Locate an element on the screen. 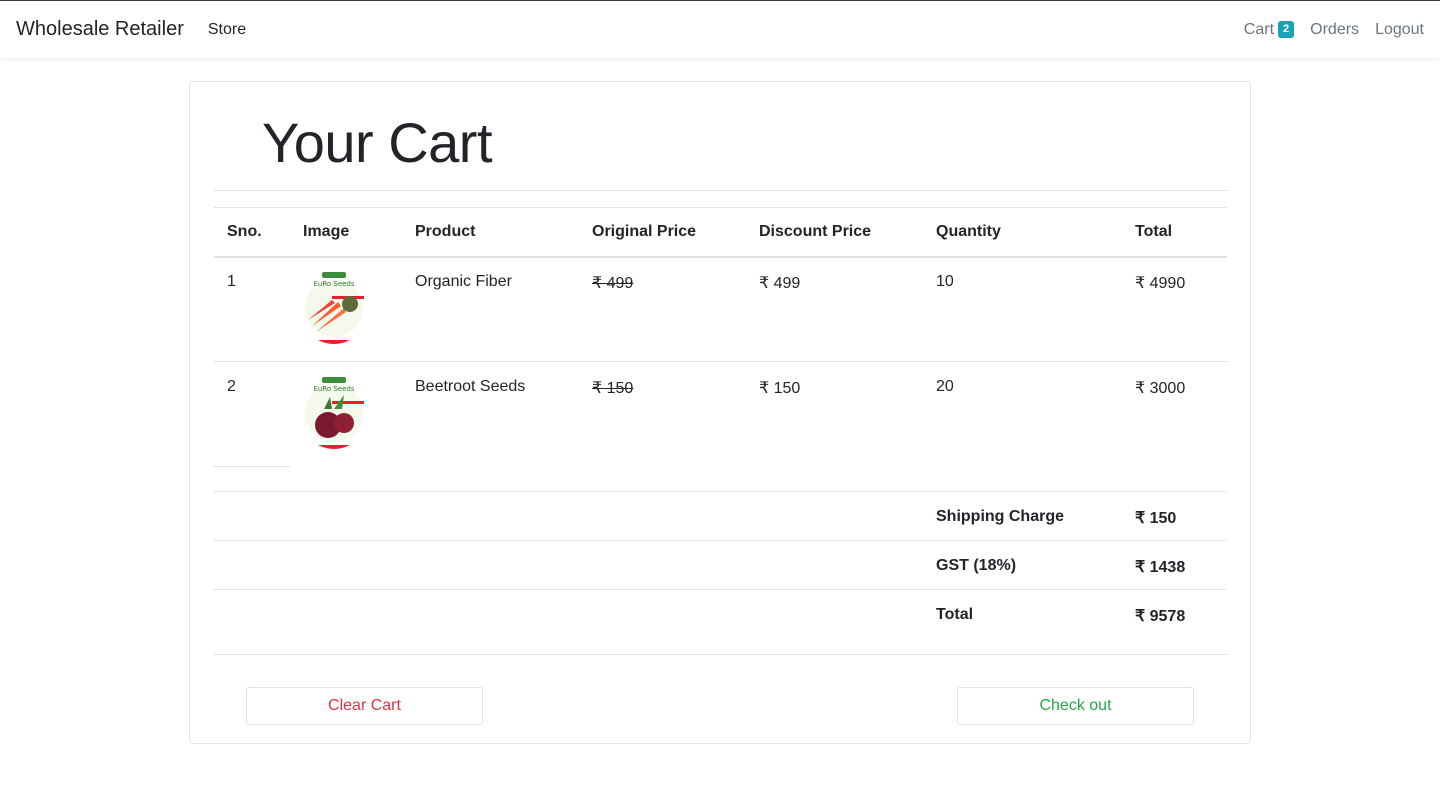  row-1-total: ₹ 4990 is located at coordinates (1160, 283).